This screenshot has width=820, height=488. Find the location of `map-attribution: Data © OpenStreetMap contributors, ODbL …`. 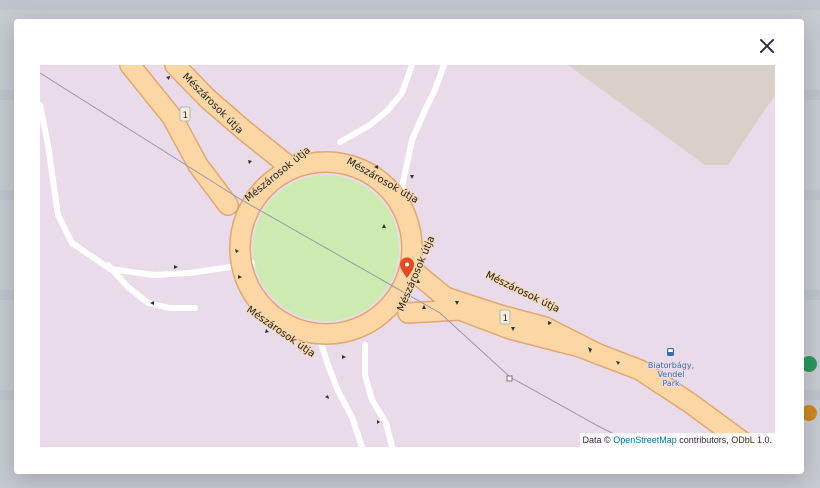

map-attribution: Data © OpenStreetMap contributors, ODbL … is located at coordinates (677, 440).